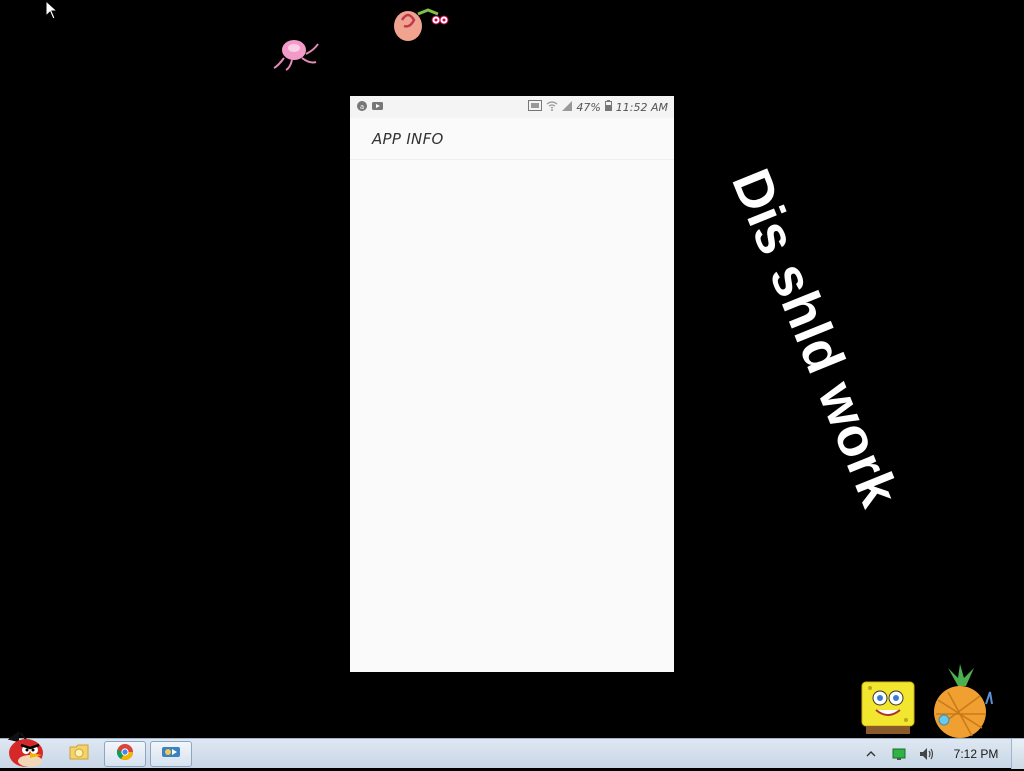 Image resolution: width=1024 pixels, height=771 pixels. I want to click on taskbar-clock: 7:12 PM, so click(976, 754).